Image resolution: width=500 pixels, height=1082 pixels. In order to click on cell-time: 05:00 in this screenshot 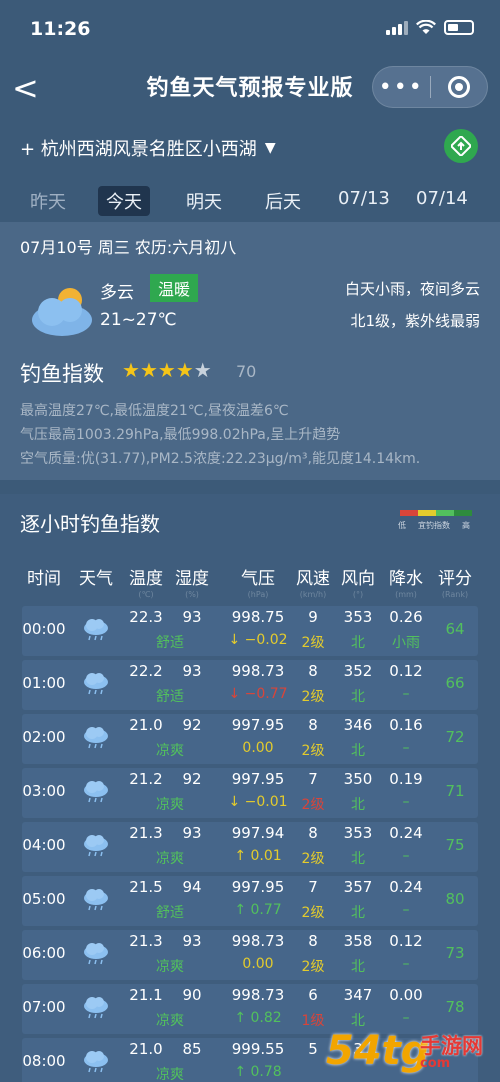, I will do `click(44, 899)`.